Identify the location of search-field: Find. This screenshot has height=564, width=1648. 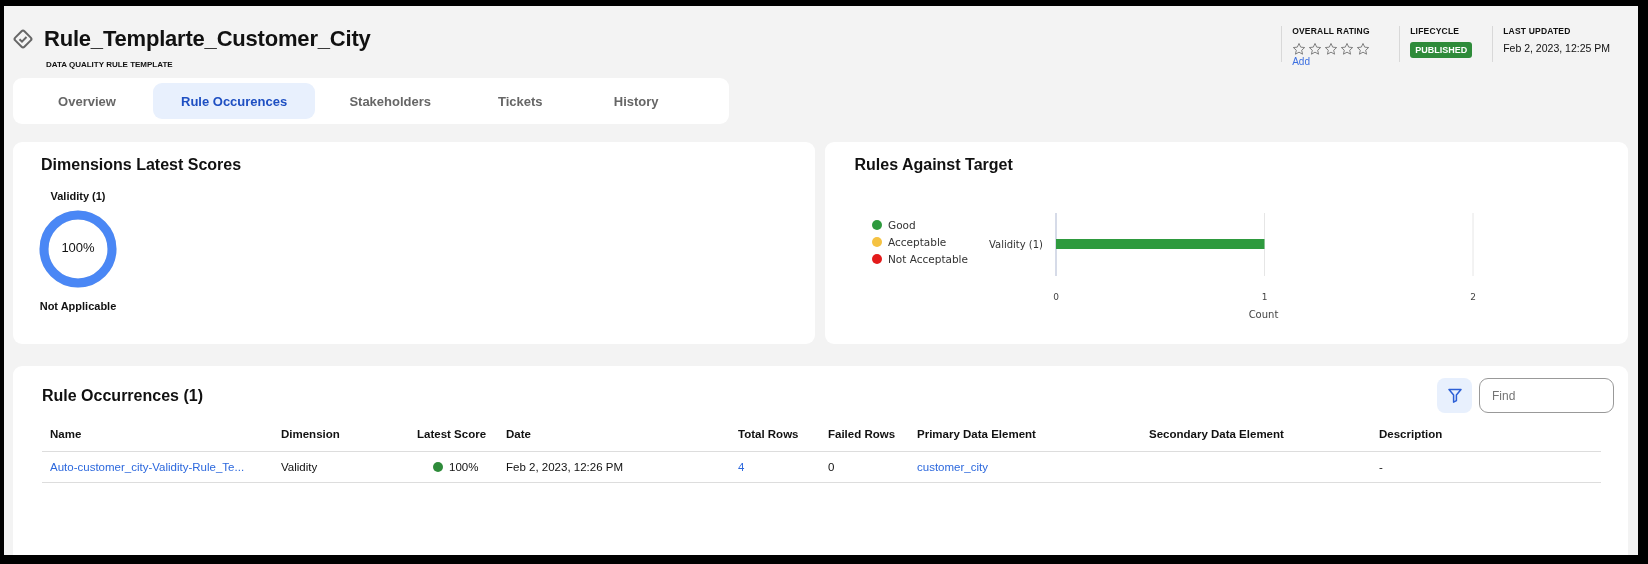
(1546, 395).